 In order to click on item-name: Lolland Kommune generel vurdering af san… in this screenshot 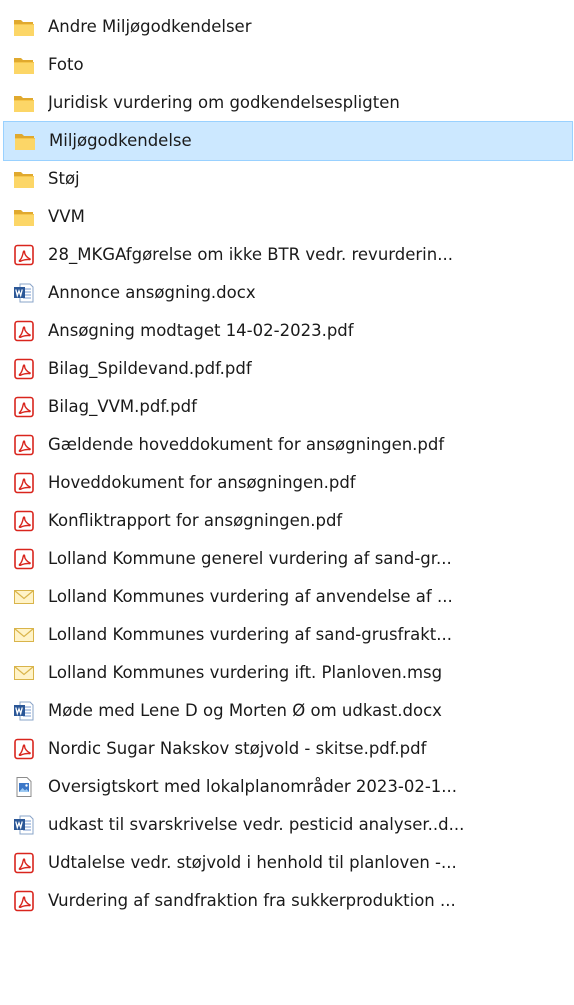, I will do `click(250, 558)`.